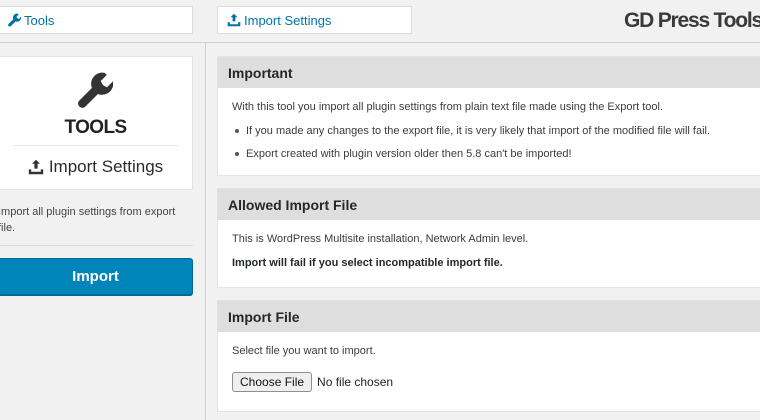 The image size is (760, 420). What do you see at coordinates (489, 72) in the screenshot?
I see `important-panel-heading: Important` at bounding box center [489, 72].